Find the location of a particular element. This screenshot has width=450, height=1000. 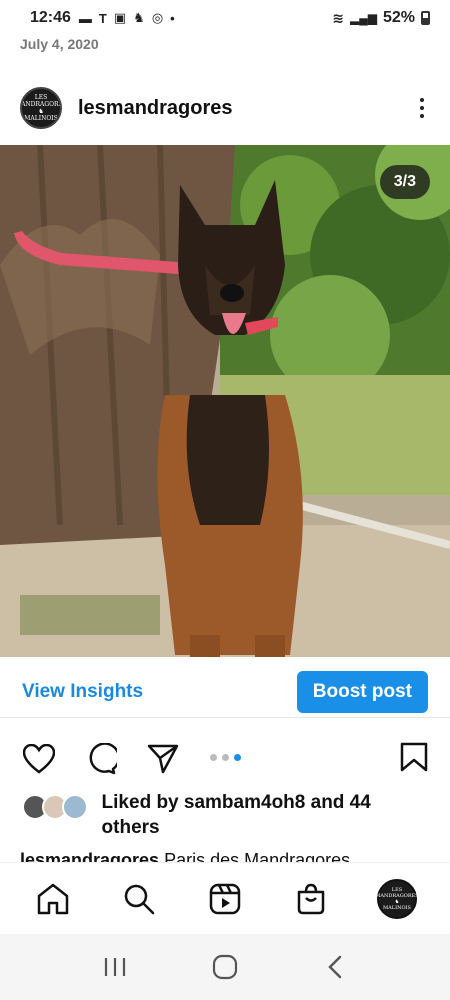

post-username: lesmandragores is located at coordinates (155, 108).